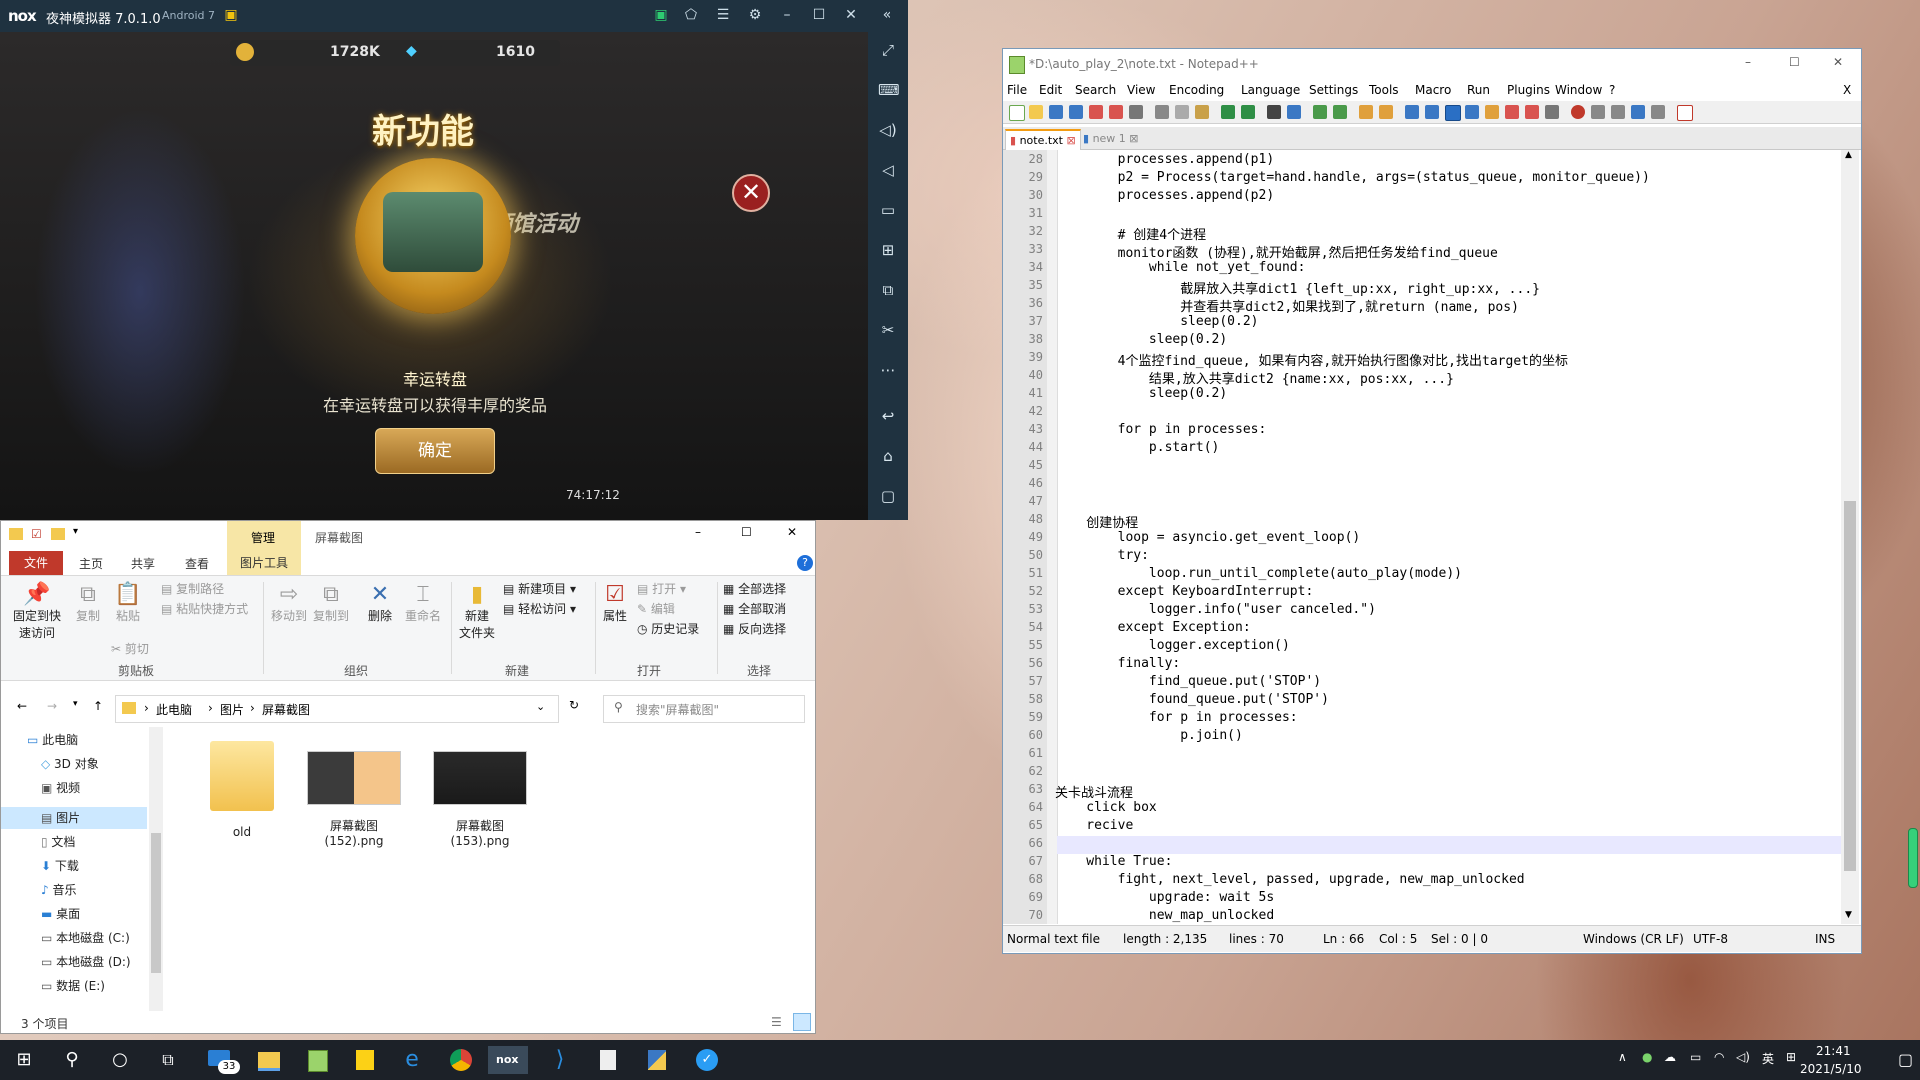  I want to click on code-line: finally:, so click(1118, 663).